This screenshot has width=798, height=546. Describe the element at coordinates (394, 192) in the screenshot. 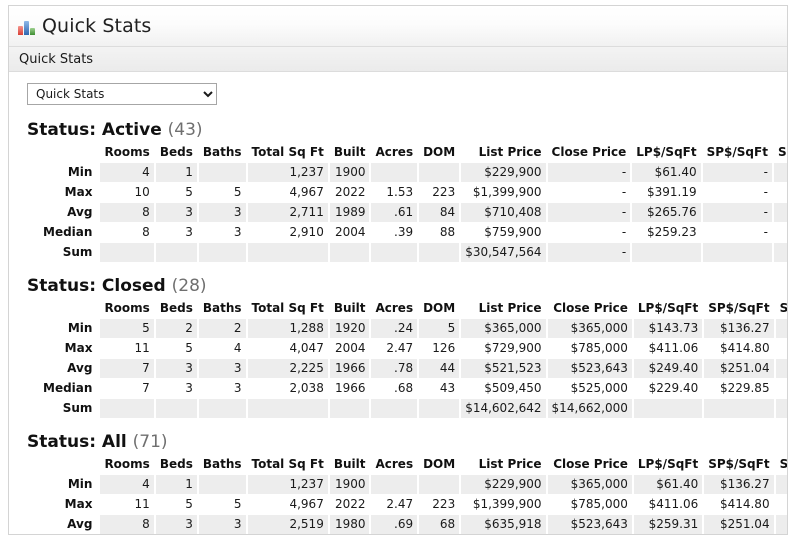

I see `table-cell: 1.53` at that location.